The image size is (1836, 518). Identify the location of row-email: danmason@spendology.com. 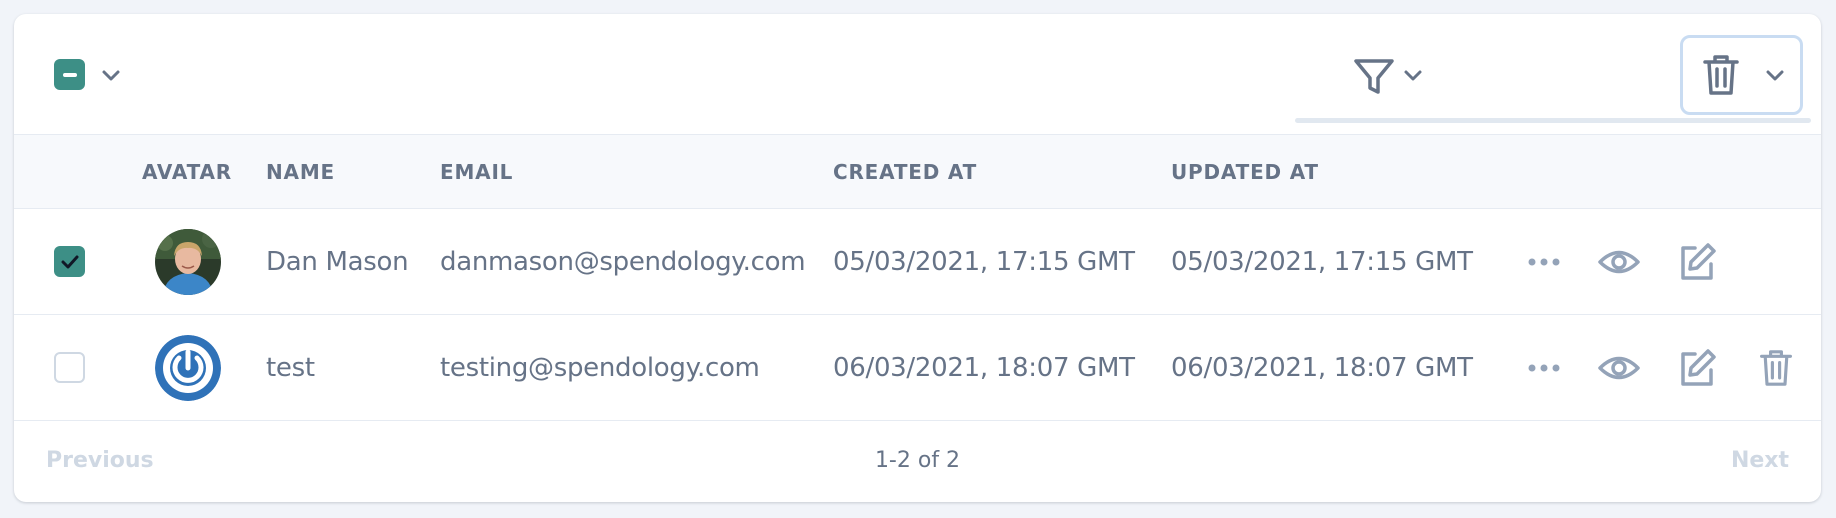
(623, 262).